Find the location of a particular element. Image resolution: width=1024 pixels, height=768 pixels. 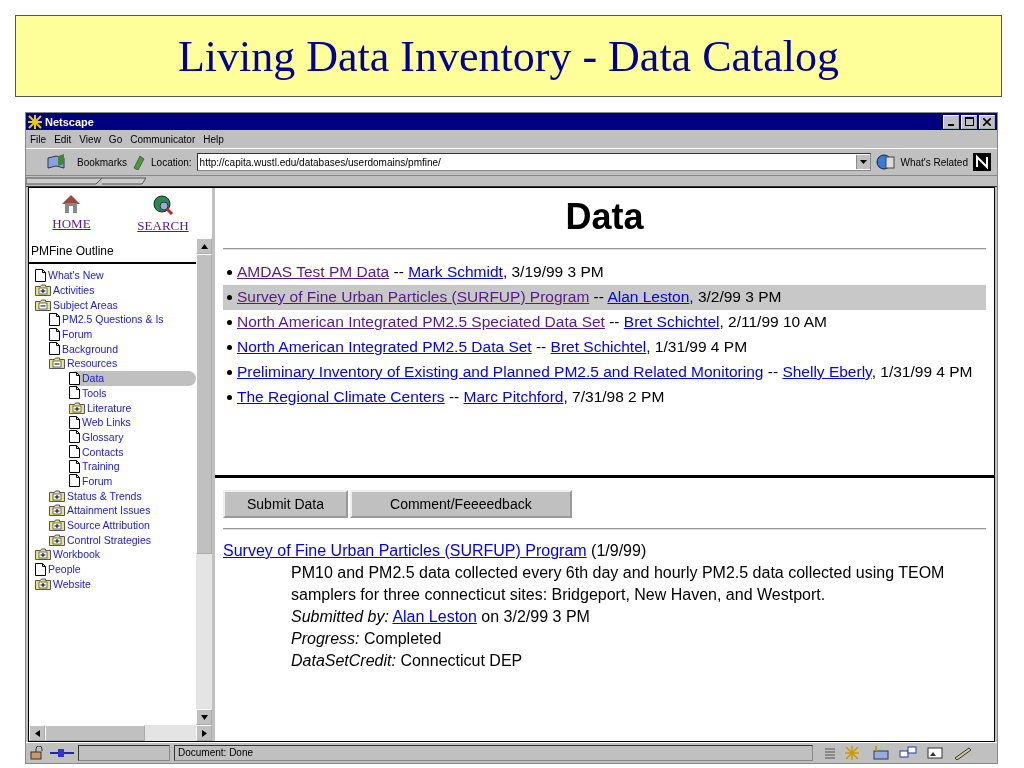

tree-item: Data is located at coordinates (132, 378).